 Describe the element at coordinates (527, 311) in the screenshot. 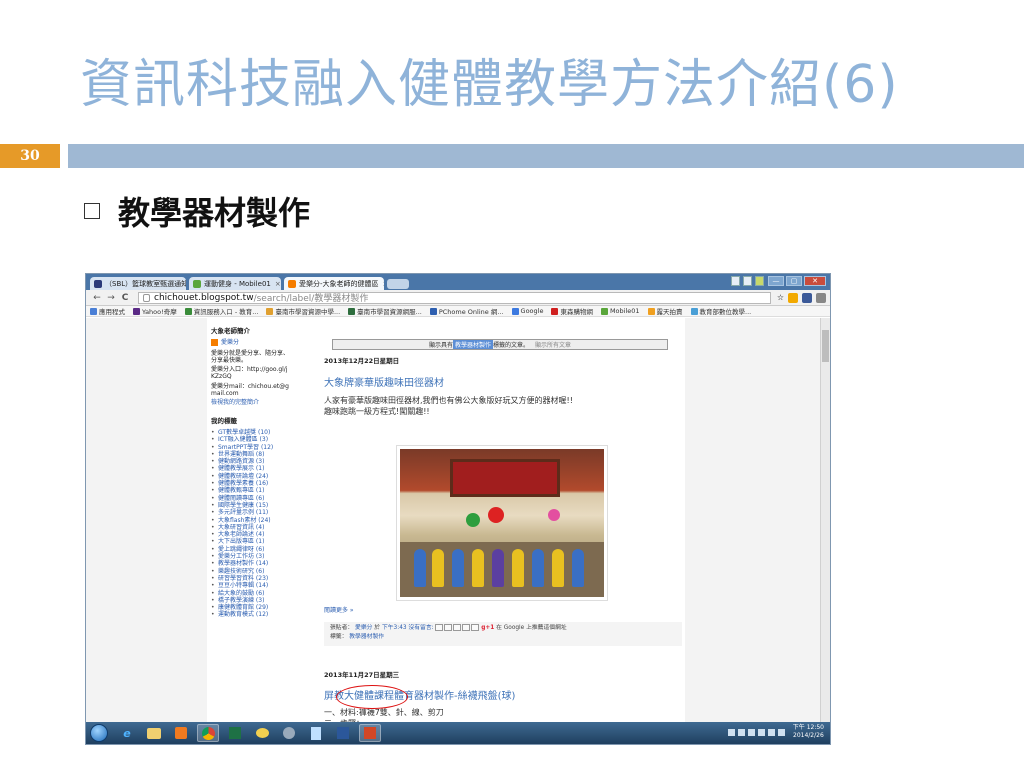

I see `bookmark-item: Google` at that location.